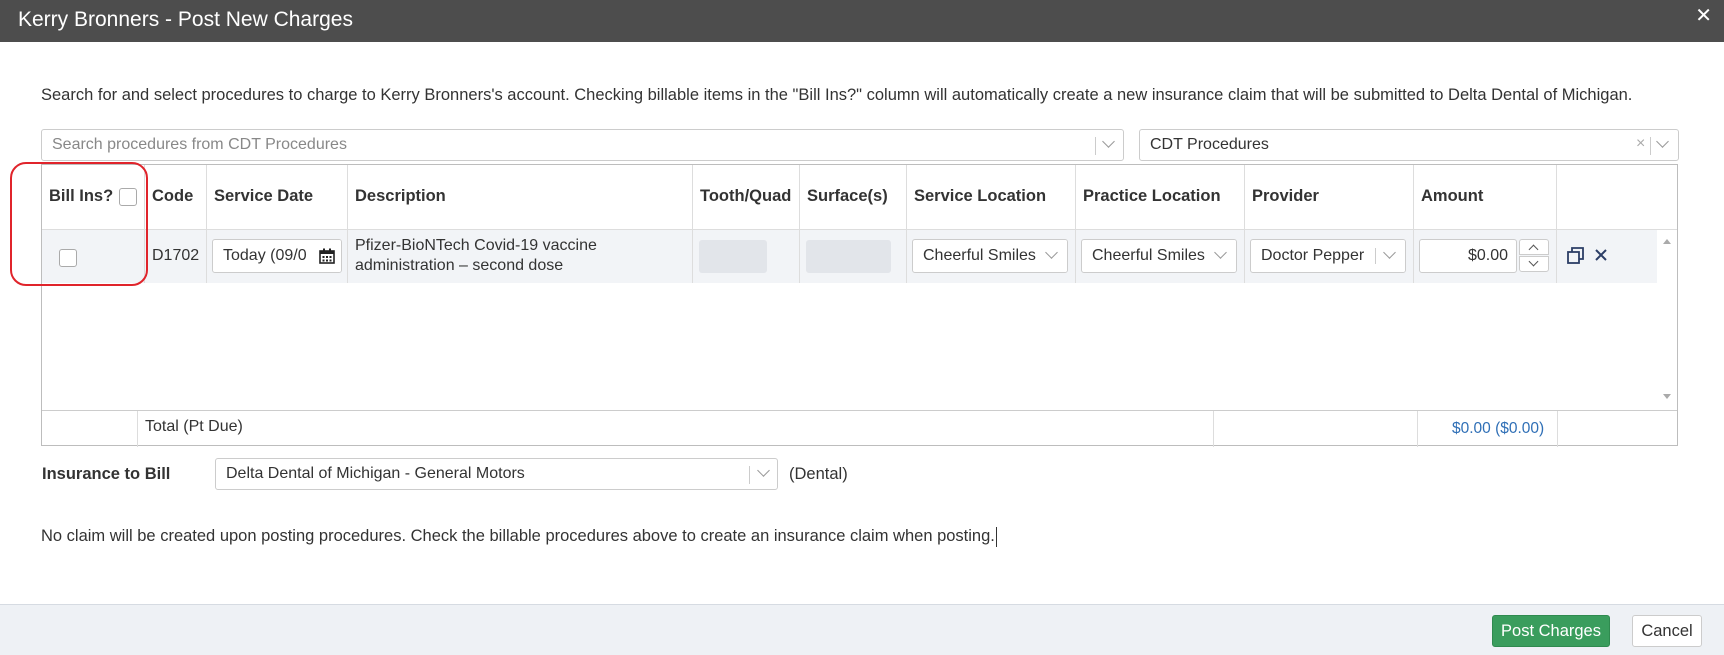 The width and height of the screenshot is (1724, 655). What do you see at coordinates (194, 426) in the screenshot?
I see `total-label: Total (Pt Due)` at bounding box center [194, 426].